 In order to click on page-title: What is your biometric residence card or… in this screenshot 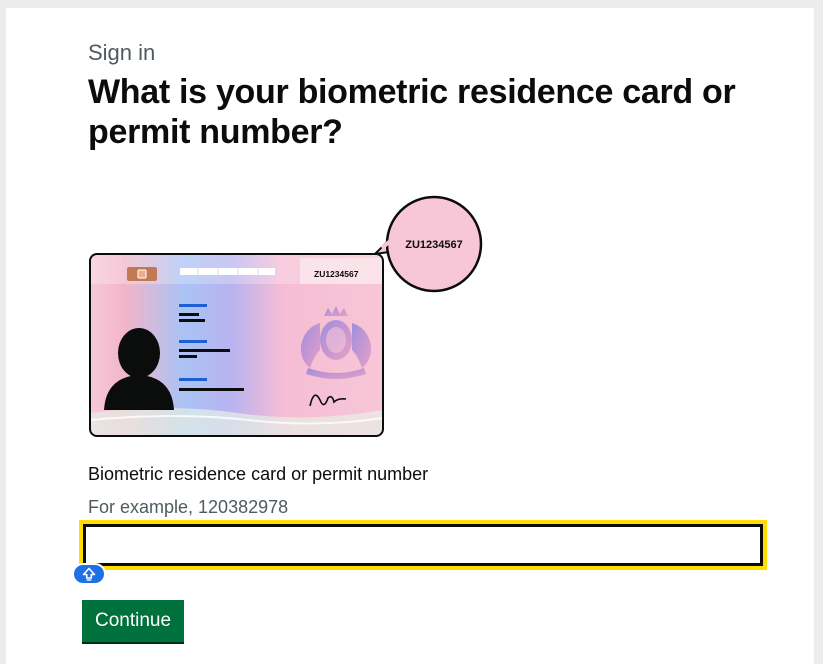, I will do `click(412, 112)`.